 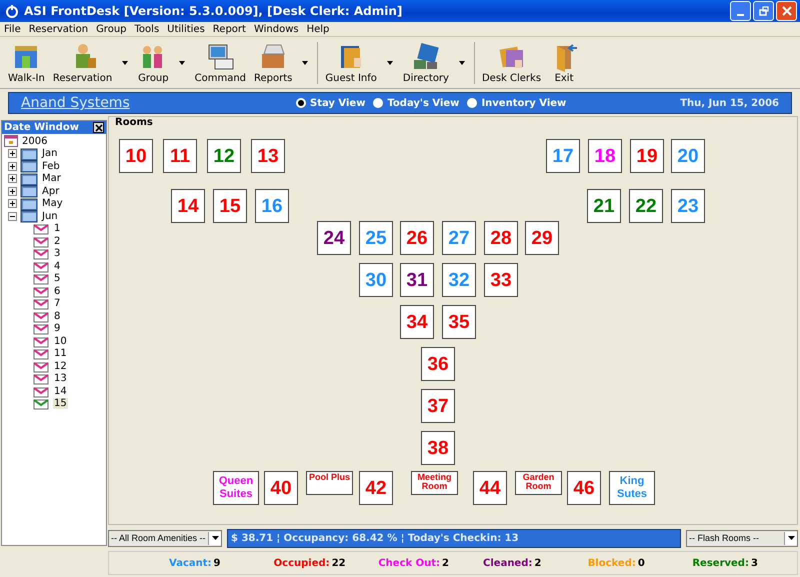 I want to click on close-icon, so click(x=787, y=11).